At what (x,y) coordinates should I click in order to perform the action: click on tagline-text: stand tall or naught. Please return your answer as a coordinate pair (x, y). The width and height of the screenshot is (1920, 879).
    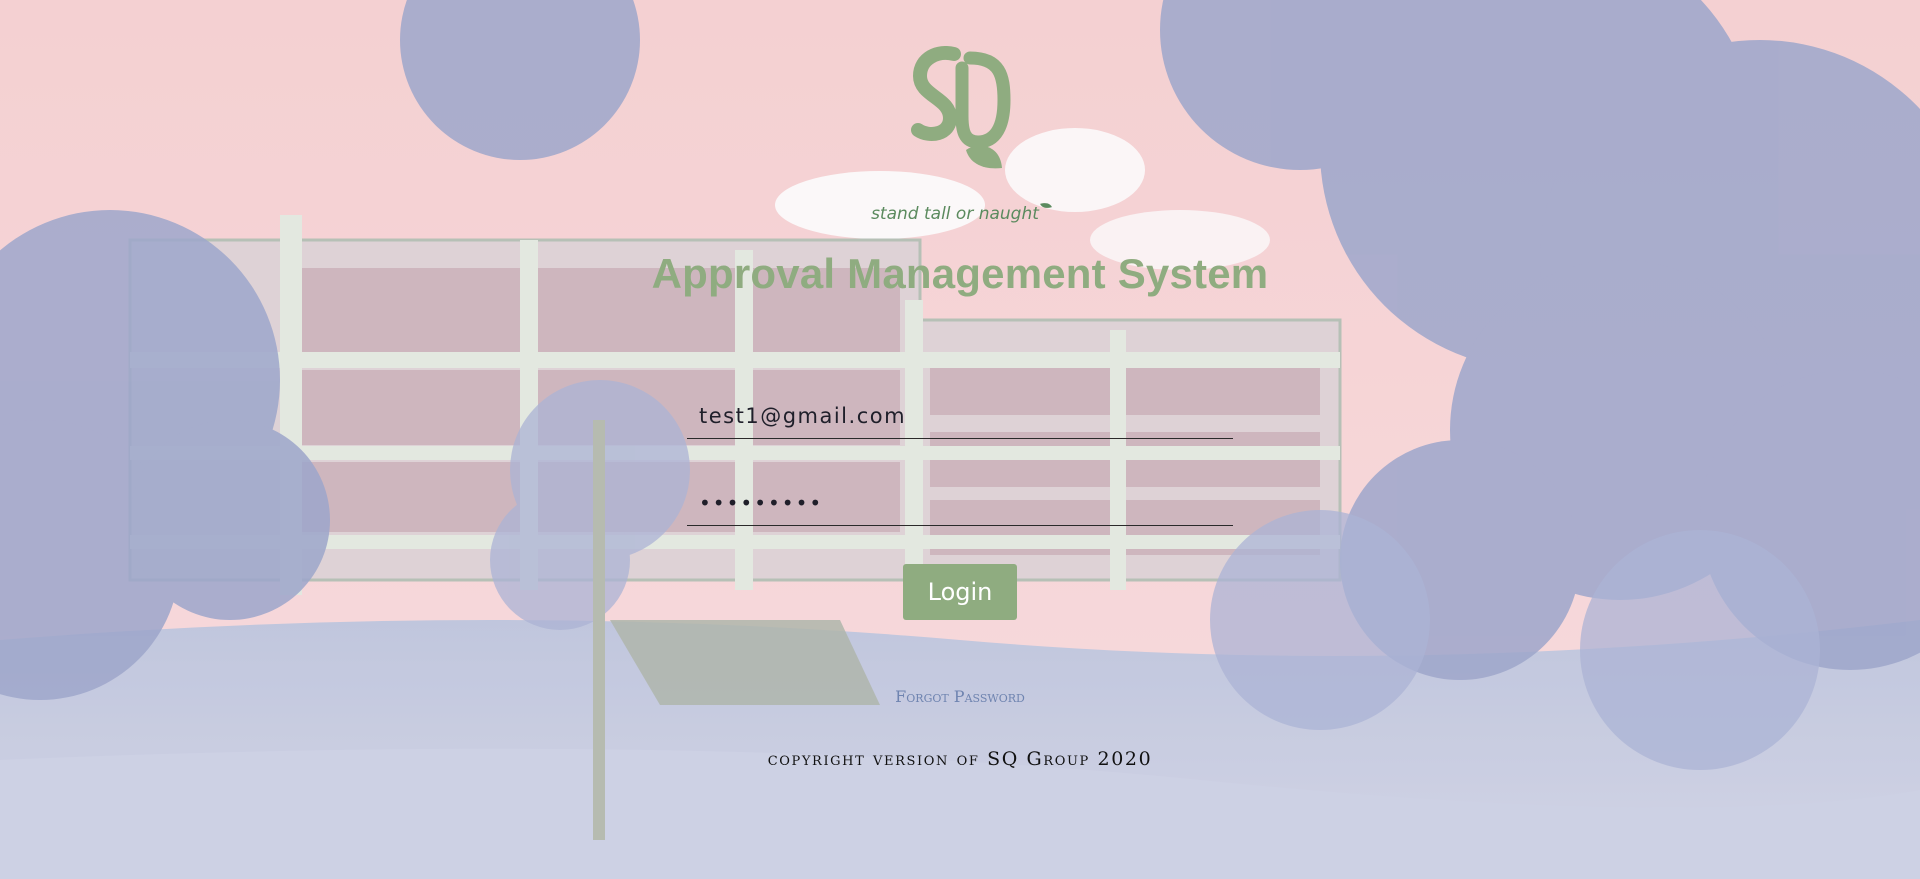
    Looking at the image, I should click on (955, 214).